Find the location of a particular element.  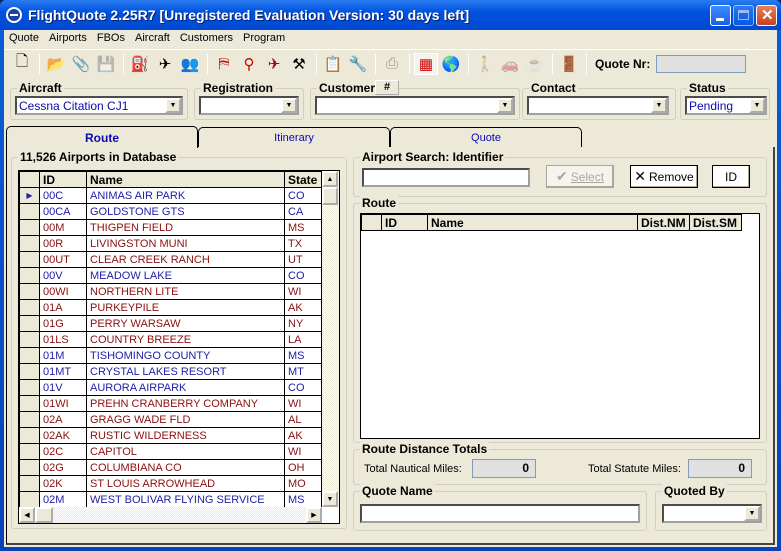

close-button: ✕ is located at coordinates (766, 15).